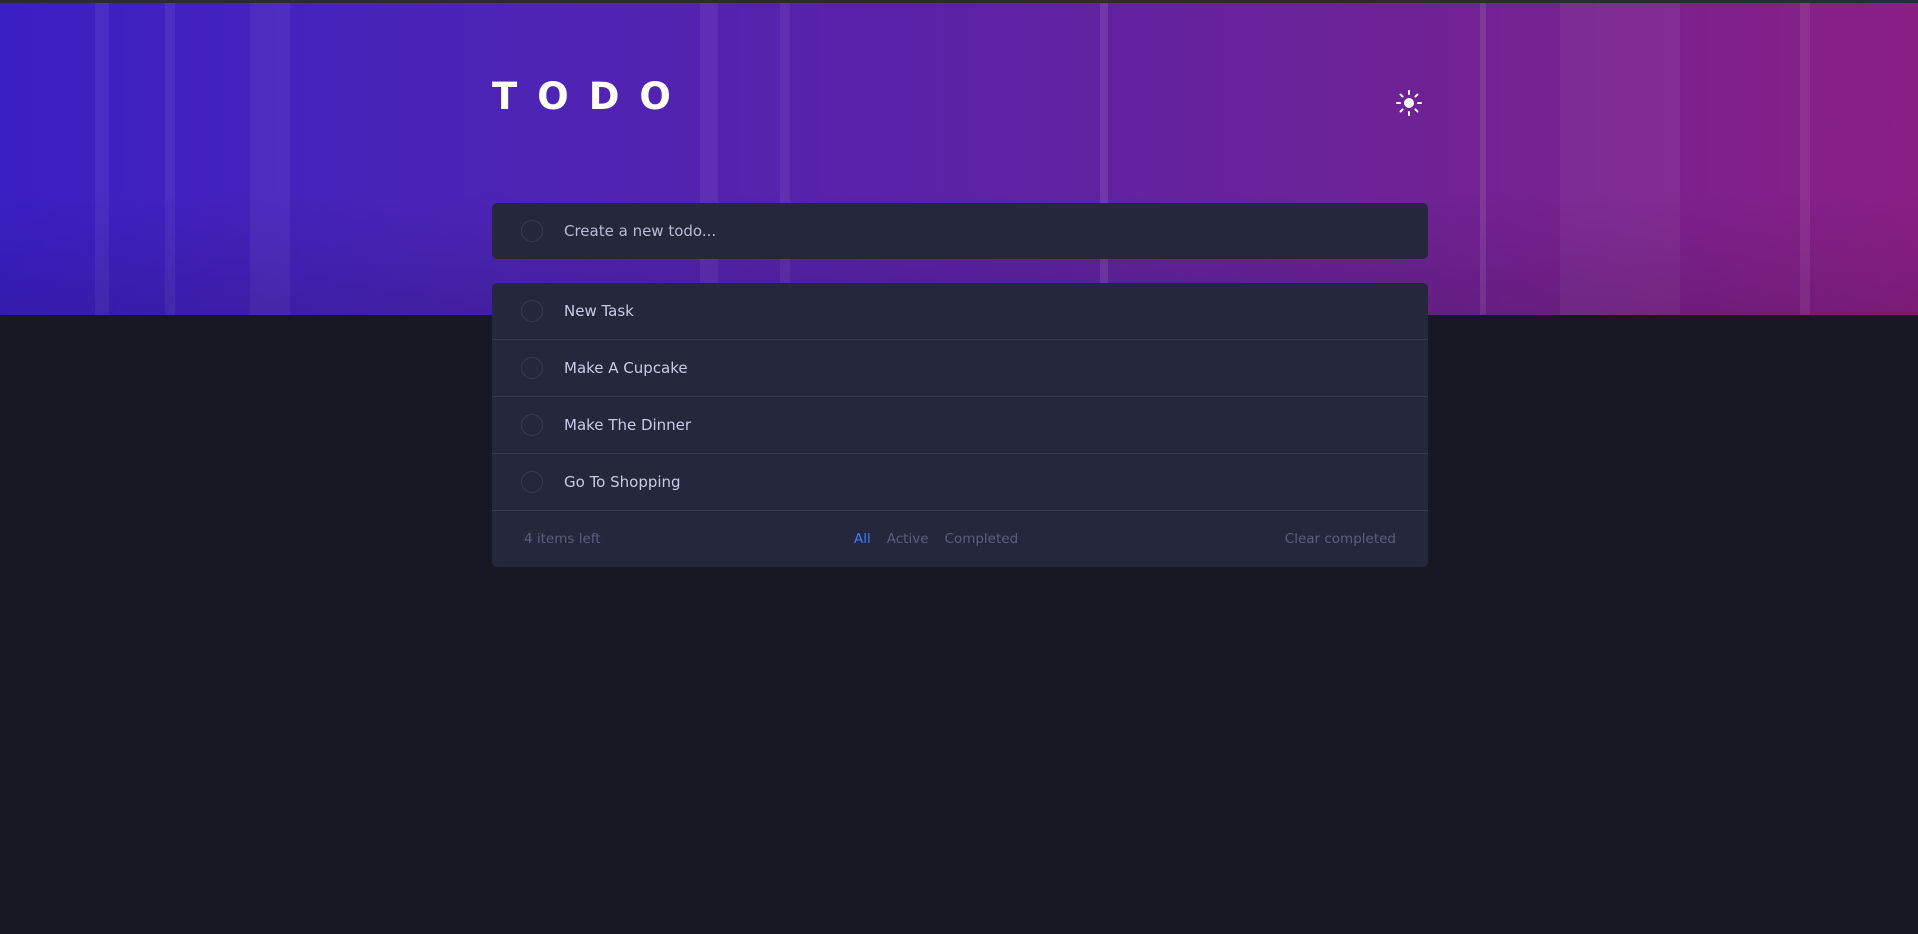 Image resolution: width=1918 pixels, height=934 pixels. What do you see at coordinates (960, 482) in the screenshot?
I see `todo-item: Go To Shopping` at bounding box center [960, 482].